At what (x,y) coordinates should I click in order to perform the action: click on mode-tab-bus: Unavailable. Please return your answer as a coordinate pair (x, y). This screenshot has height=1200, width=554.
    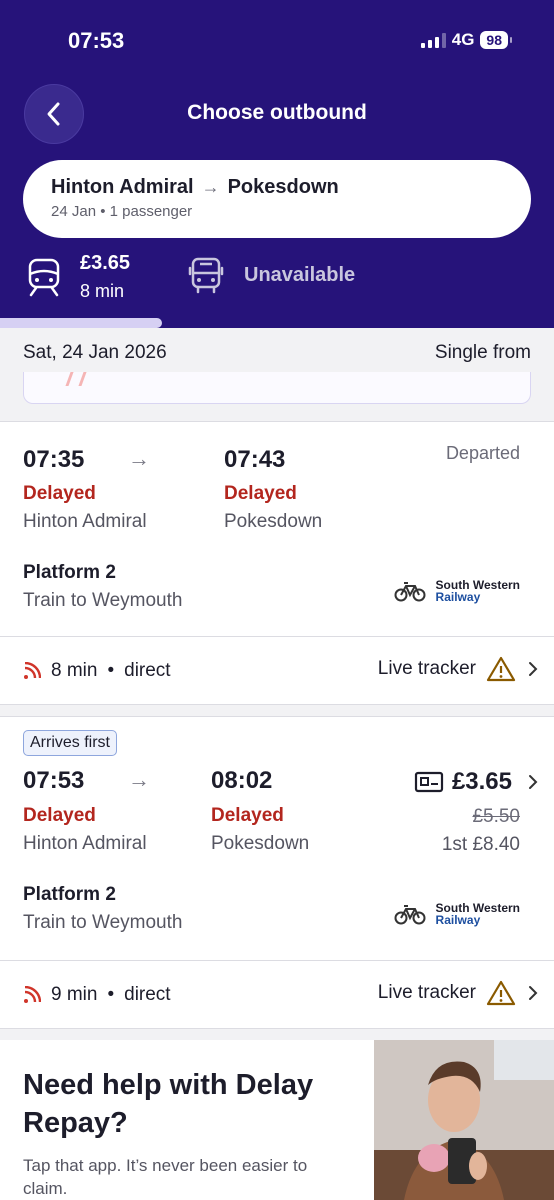
    Looking at the image, I should click on (271, 275).